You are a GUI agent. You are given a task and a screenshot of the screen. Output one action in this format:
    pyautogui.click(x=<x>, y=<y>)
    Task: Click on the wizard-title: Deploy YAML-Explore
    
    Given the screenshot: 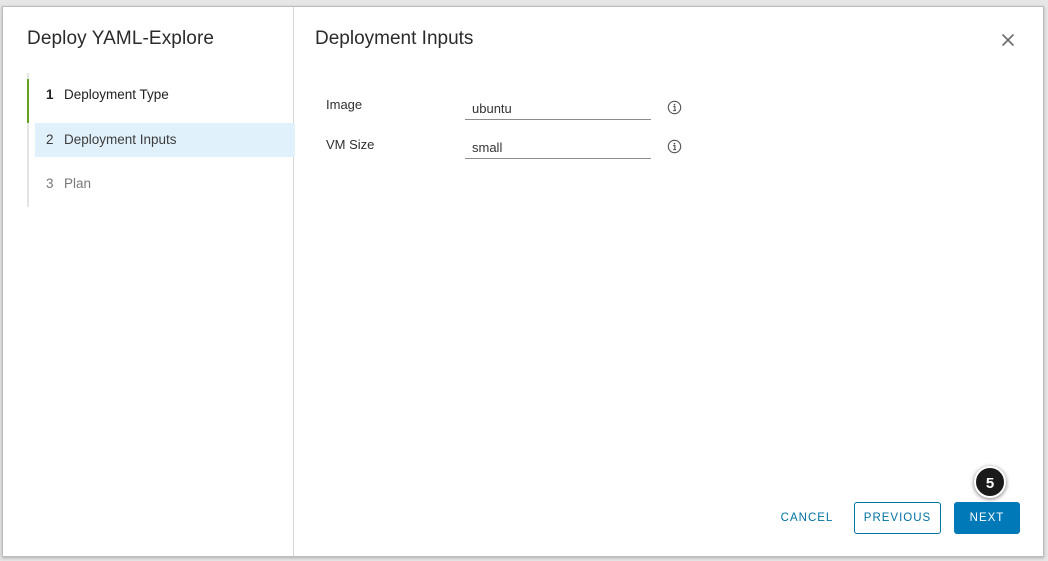 What is the action you would take?
    pyautogui.click(x=121, y=38)
    